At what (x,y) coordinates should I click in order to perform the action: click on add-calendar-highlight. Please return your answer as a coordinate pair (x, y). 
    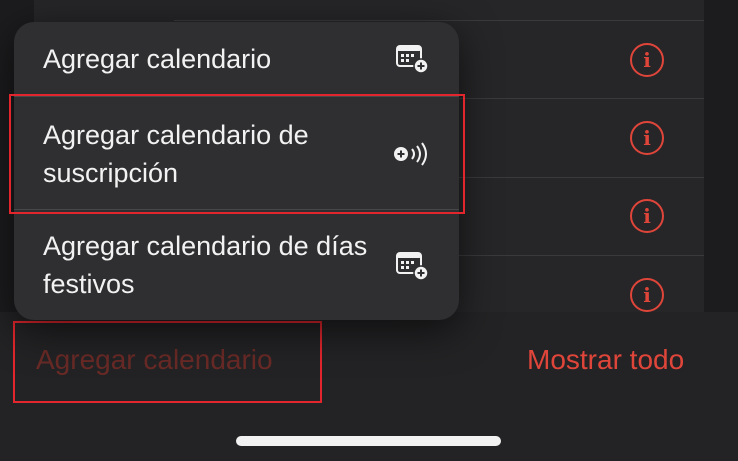
    Looking at the image, I should click on (167, 362).